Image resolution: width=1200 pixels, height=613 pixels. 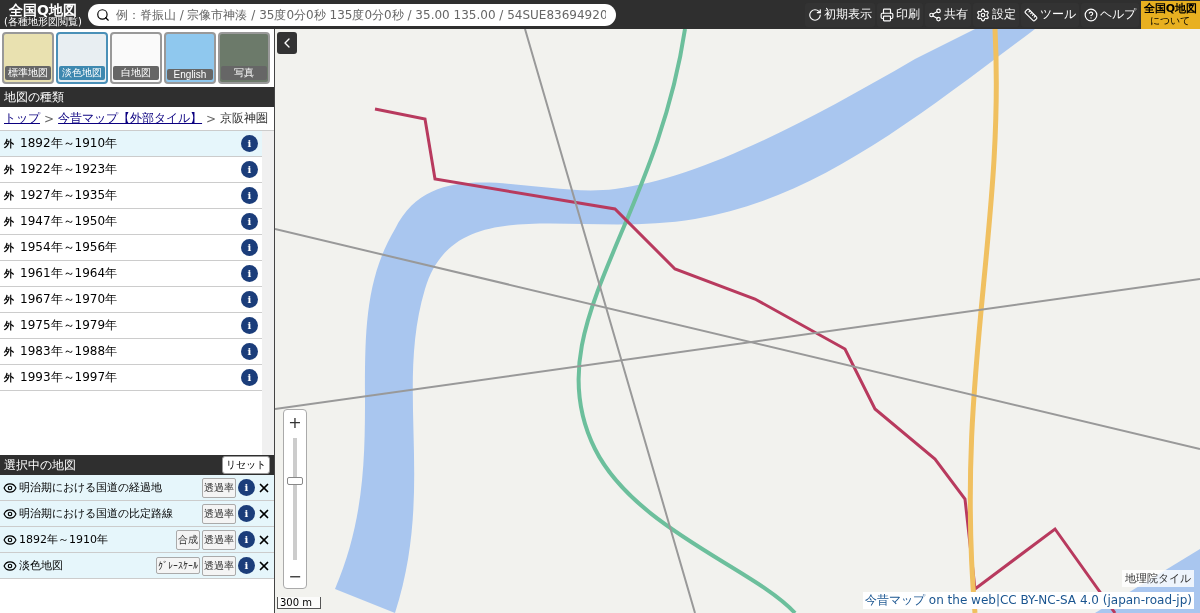 What do you see at coordinates (934, 14) in the screenshot?
I see `share-icon` at bounding box center [934, 14].